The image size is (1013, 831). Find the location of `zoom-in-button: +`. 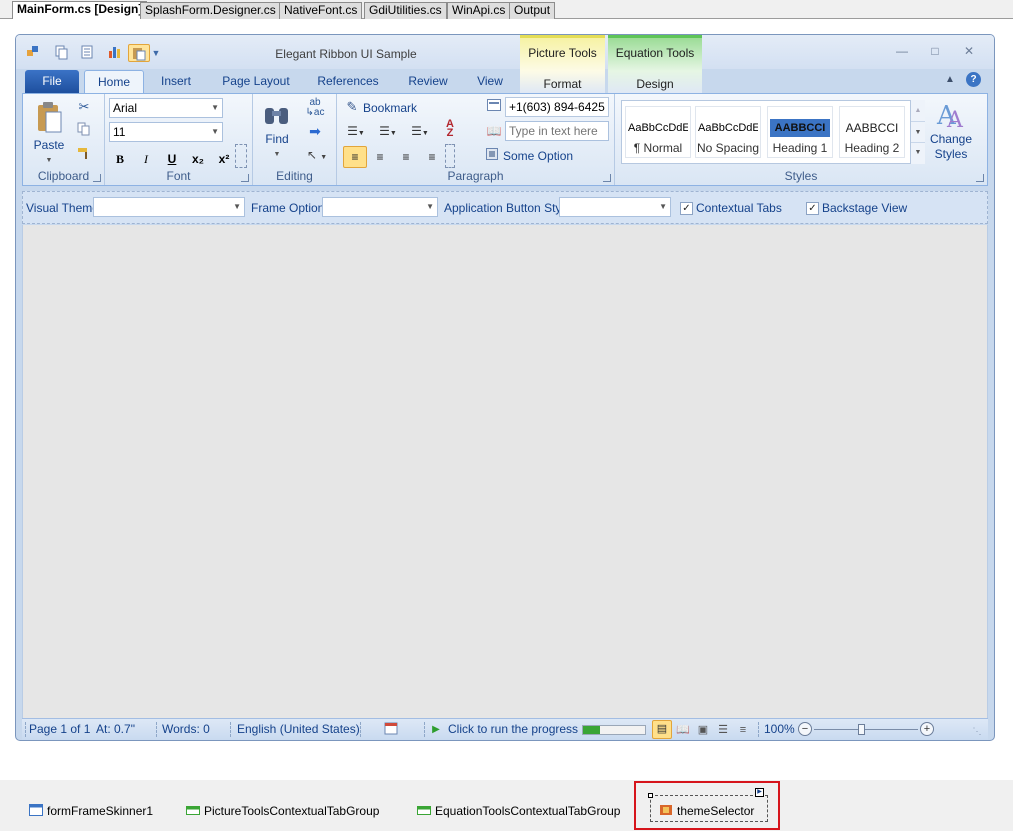

zoom-in-button: + is located at coordinates (927, 729).